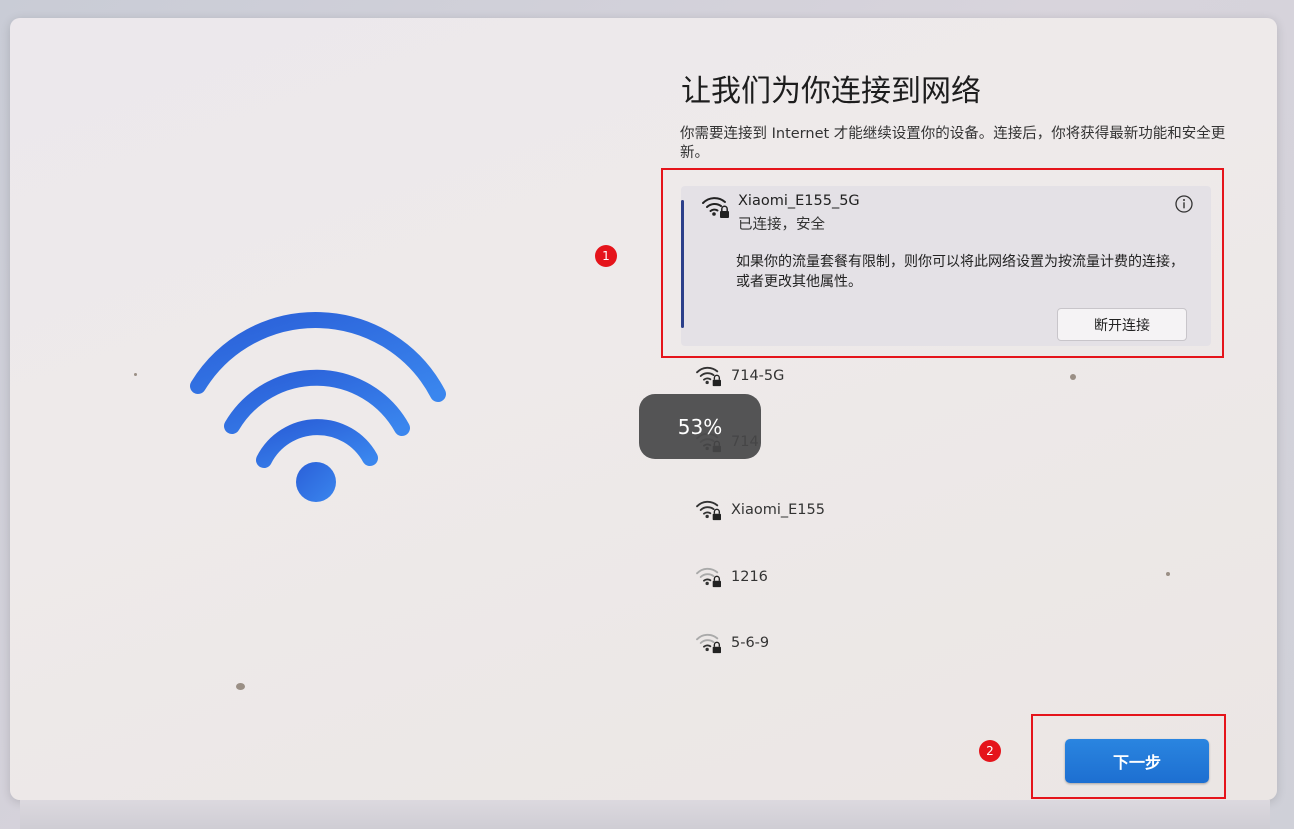  I want to click on network-item-5-6-9: 5-6-9, so click(732, 643).